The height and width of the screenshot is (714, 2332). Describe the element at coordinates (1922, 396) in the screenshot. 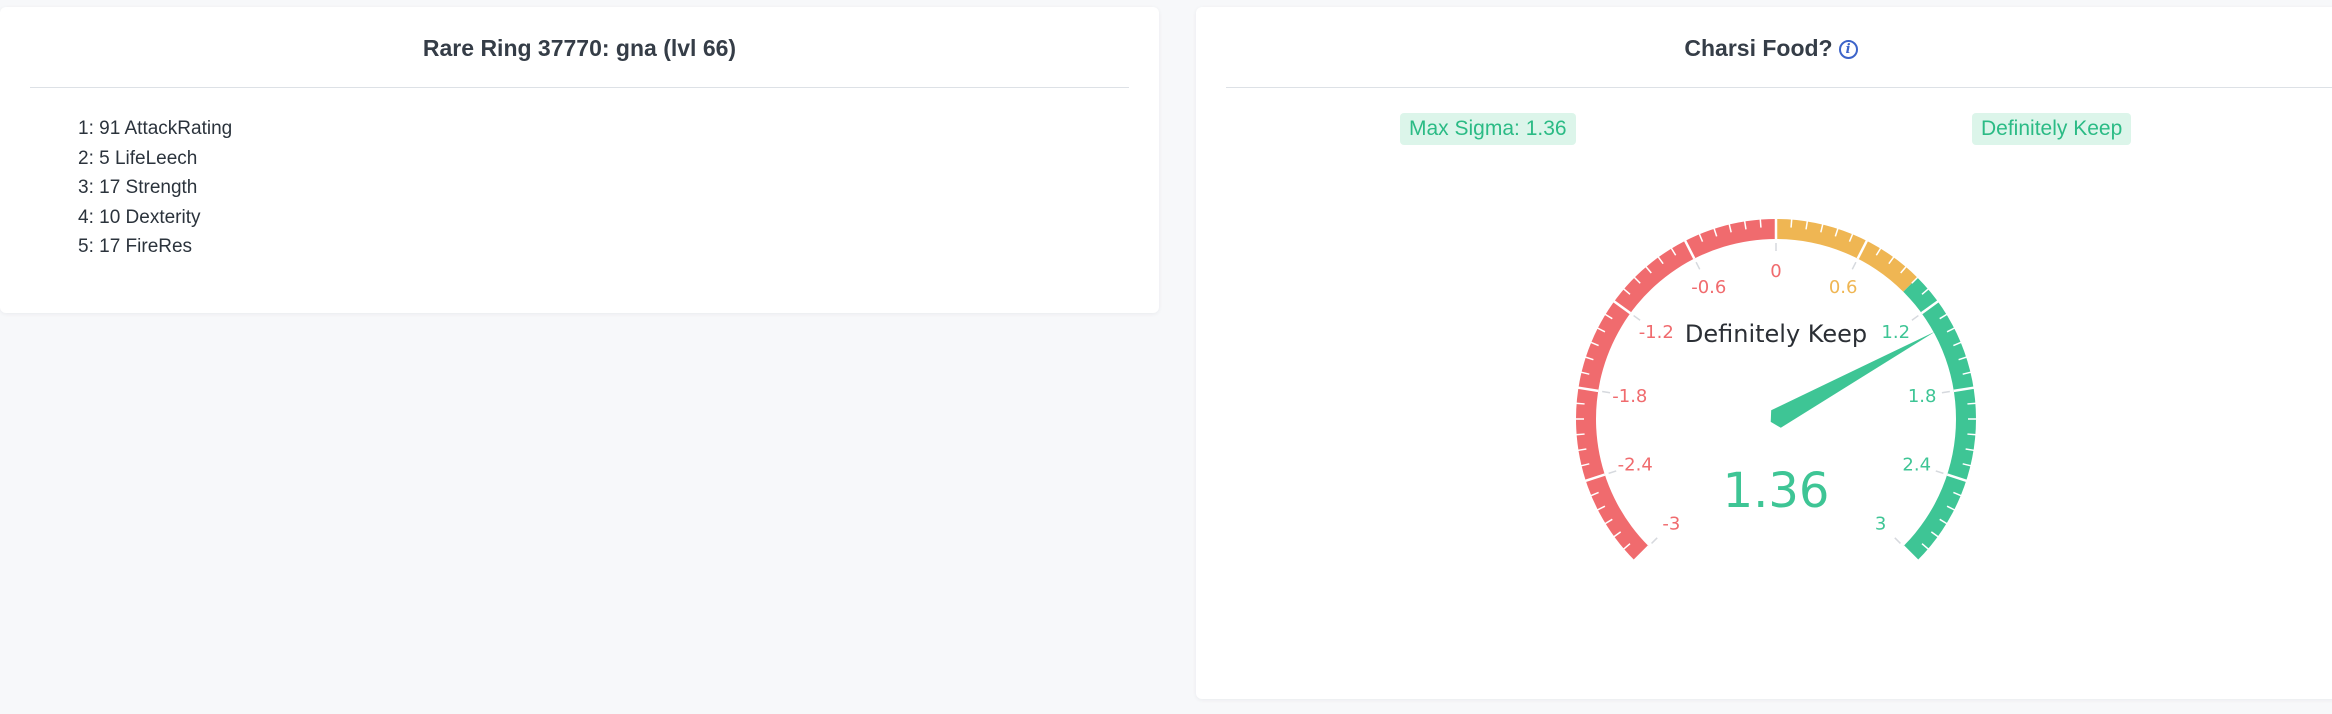

I see `gauge-tick-label: 1.8` at that location.